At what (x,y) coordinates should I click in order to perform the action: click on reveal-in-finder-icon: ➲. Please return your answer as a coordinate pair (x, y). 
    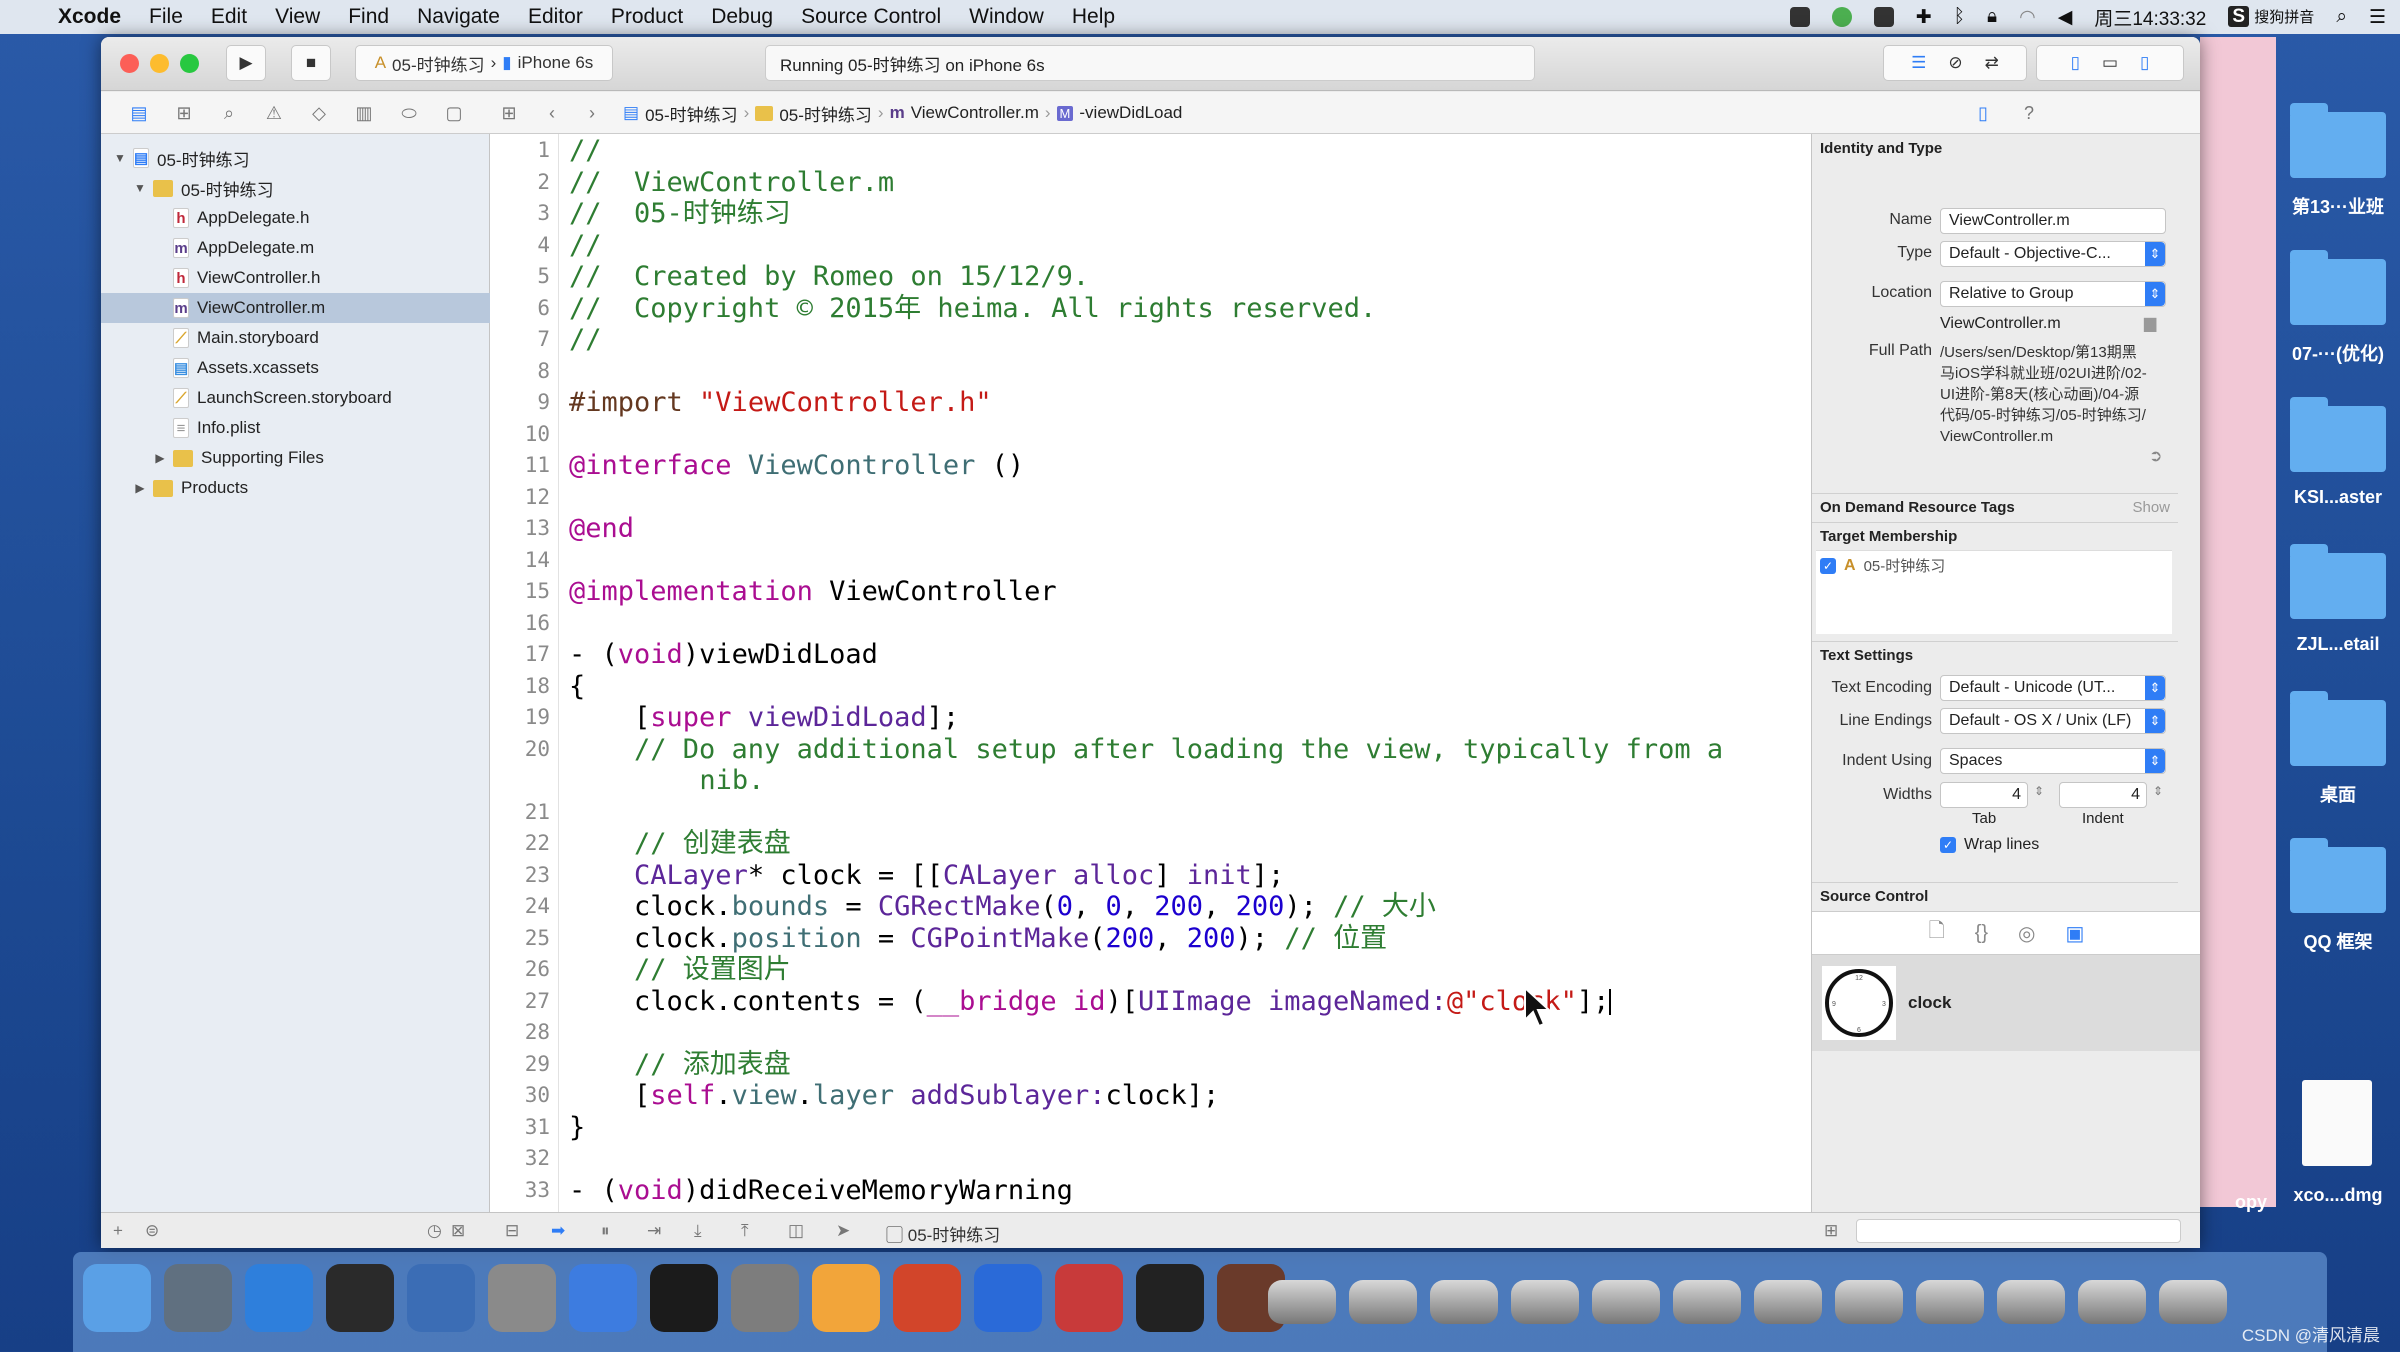
    Looking at the image, I should click on (2155, 456).